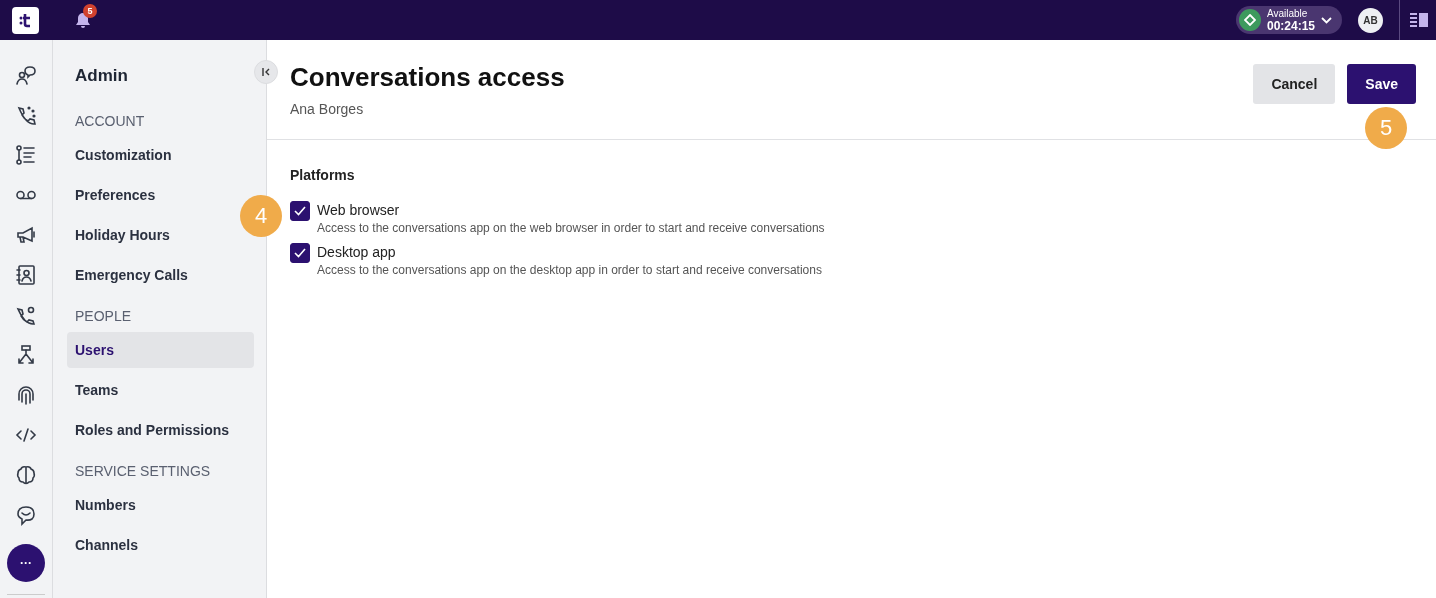 The height and width of the screenshot is (598, 1436). I want to click on more-button: ···, so click(26, 563).